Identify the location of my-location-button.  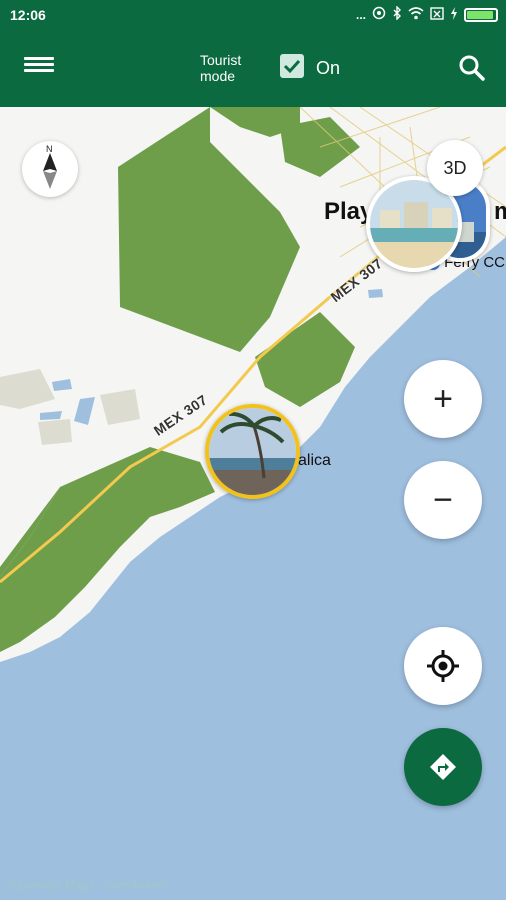
(443, 666).